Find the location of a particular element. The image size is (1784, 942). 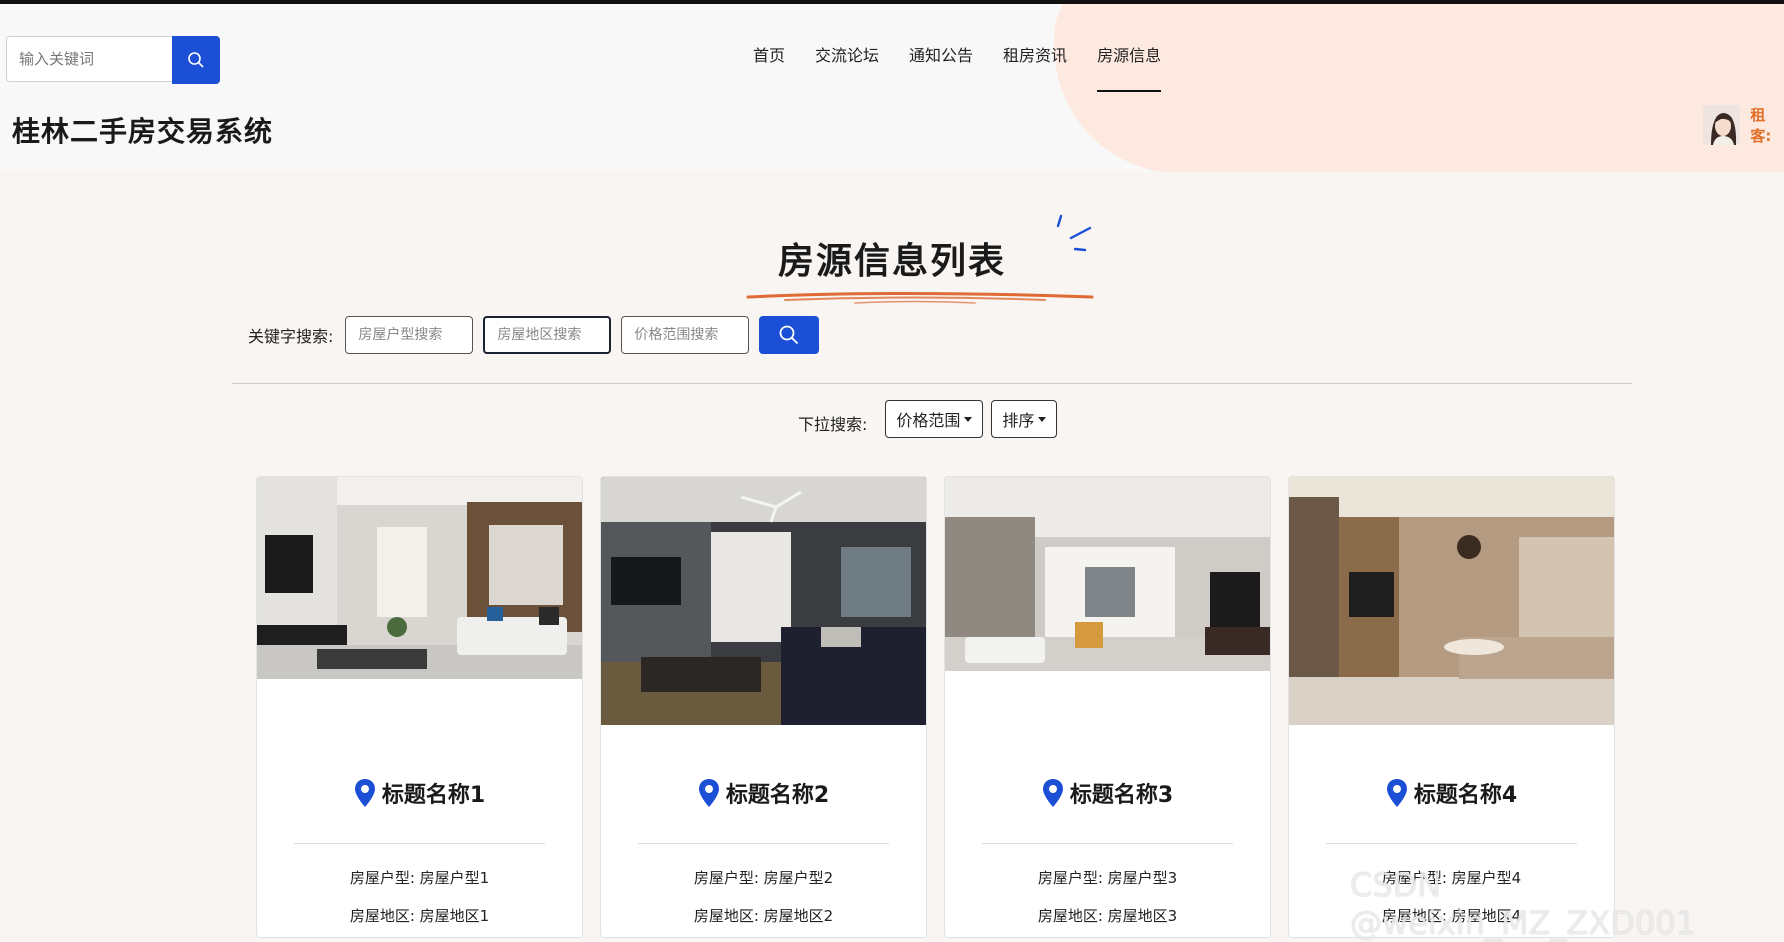

listing-area: 房屋地区: 房屋地区2 is located at coordinates (763, 916).